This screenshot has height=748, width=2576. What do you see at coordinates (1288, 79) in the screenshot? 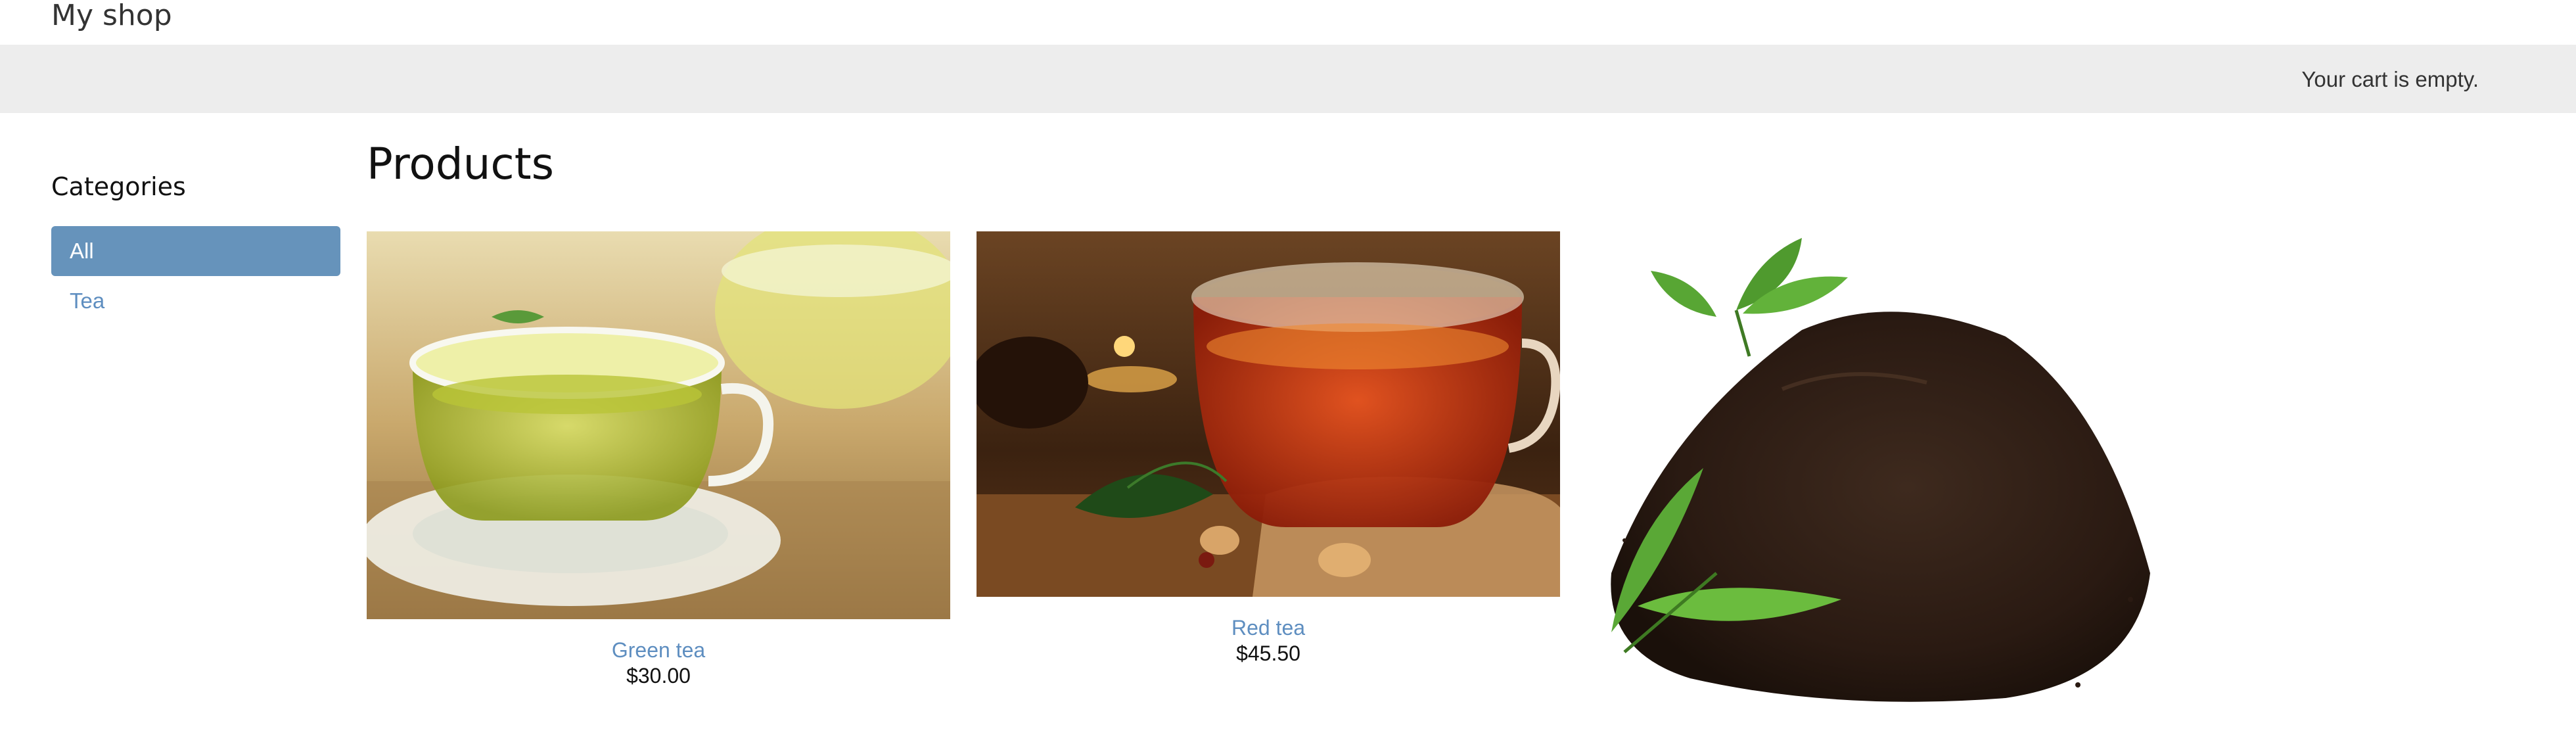
I see `cart-bar: Your cart is empty.` at bounding box center [1288, 79].